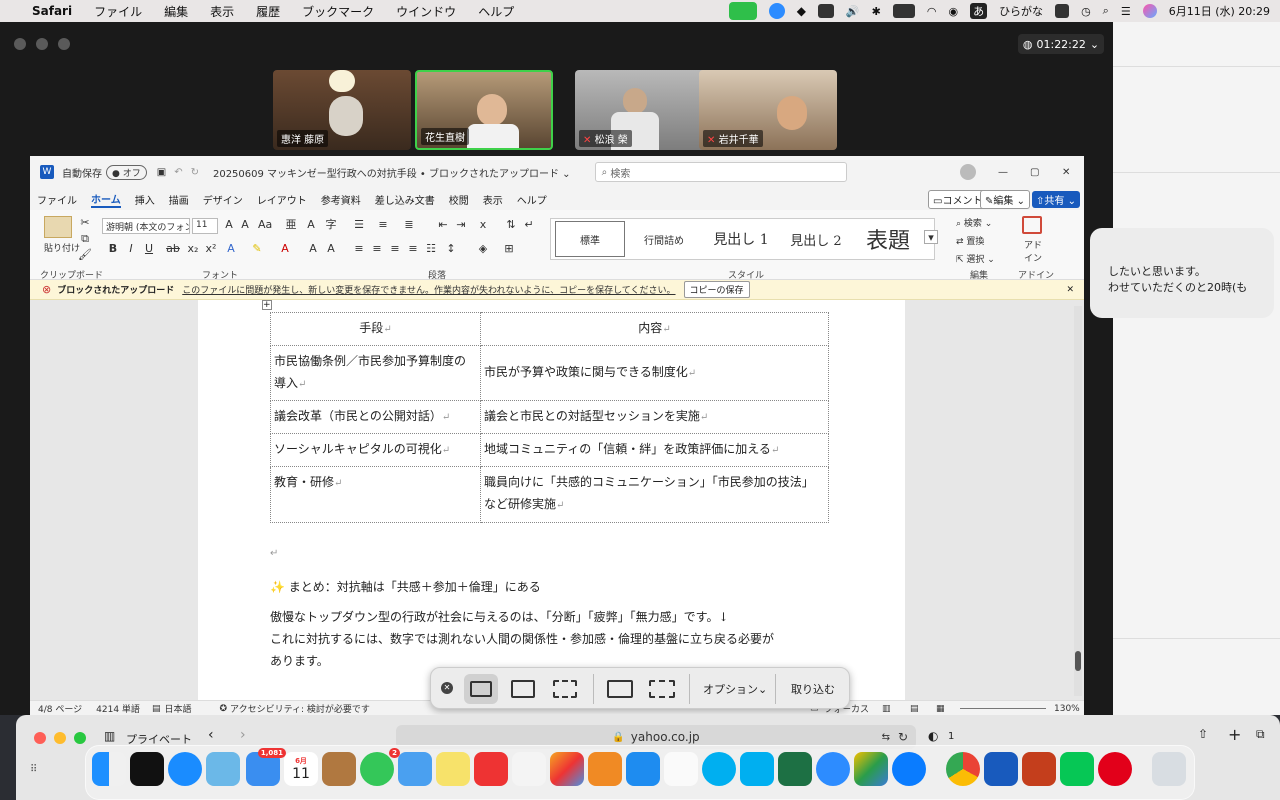 The width and height of the screenshot is (1280, 800). I want to click on replace-button: ⇄ 置換, so click(970, 240).